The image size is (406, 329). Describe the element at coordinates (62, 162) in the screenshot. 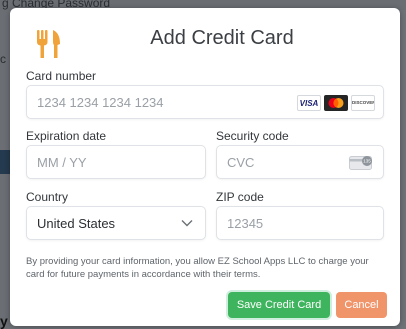

I see `expiration-date-placeholder: MM / YY` at that location.